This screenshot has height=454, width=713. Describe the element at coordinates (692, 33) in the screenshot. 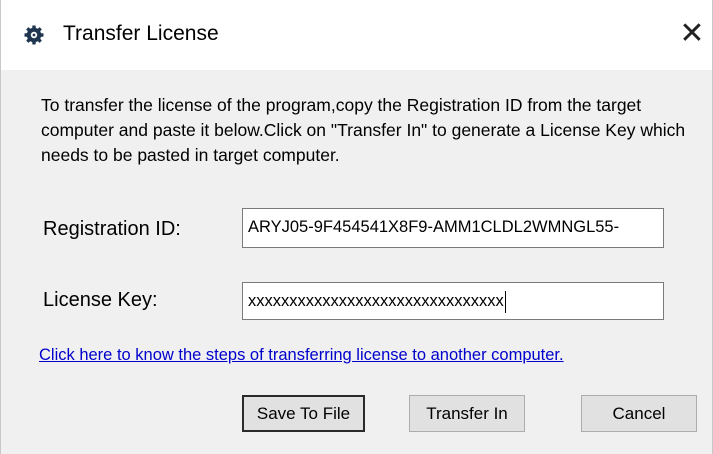

I see `close-icon: ✕` at that location.